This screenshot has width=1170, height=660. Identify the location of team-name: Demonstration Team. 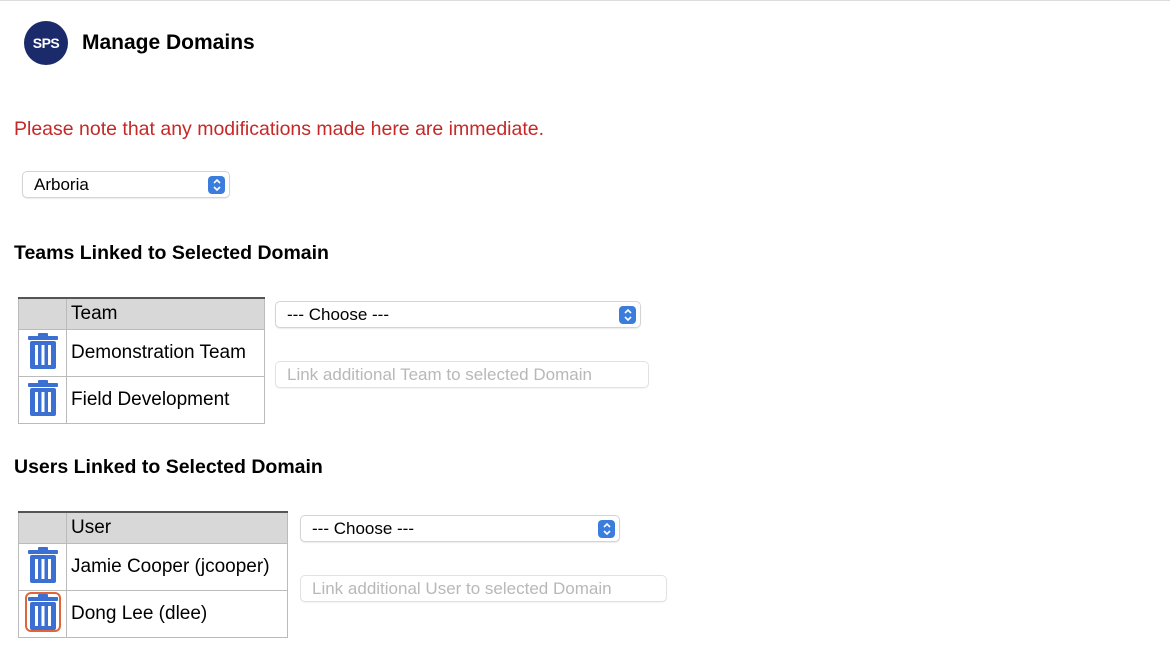
(165, 352).